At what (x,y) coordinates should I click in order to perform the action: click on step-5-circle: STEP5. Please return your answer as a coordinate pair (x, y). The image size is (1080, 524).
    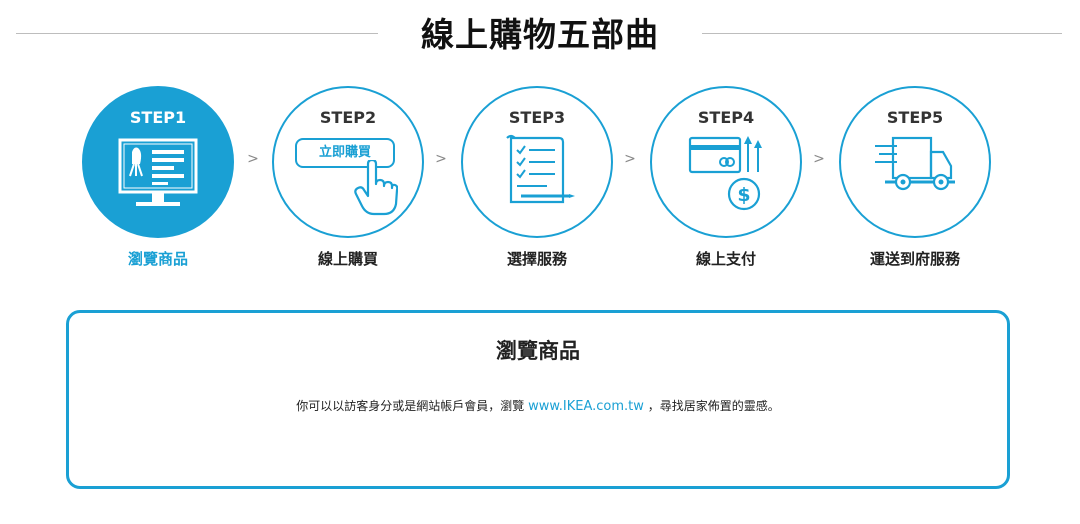
    Looking at the image, I should click on (915, 162).